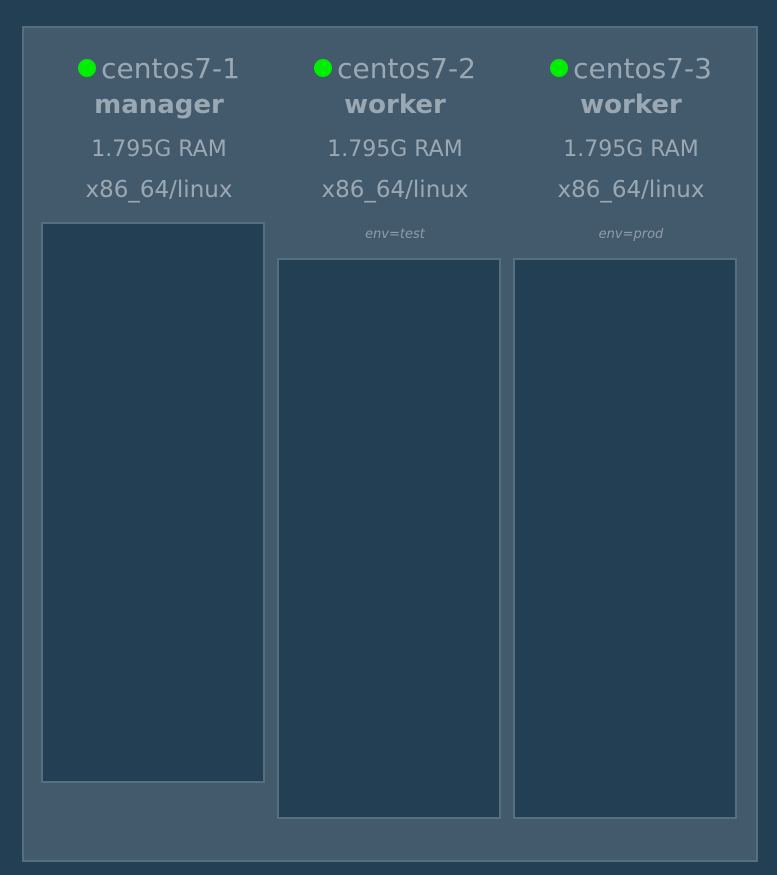  What do you see at coordinates (631, 234) in the screenshot?
I see `node-label: env=prod` at bounding box center [631, 234].